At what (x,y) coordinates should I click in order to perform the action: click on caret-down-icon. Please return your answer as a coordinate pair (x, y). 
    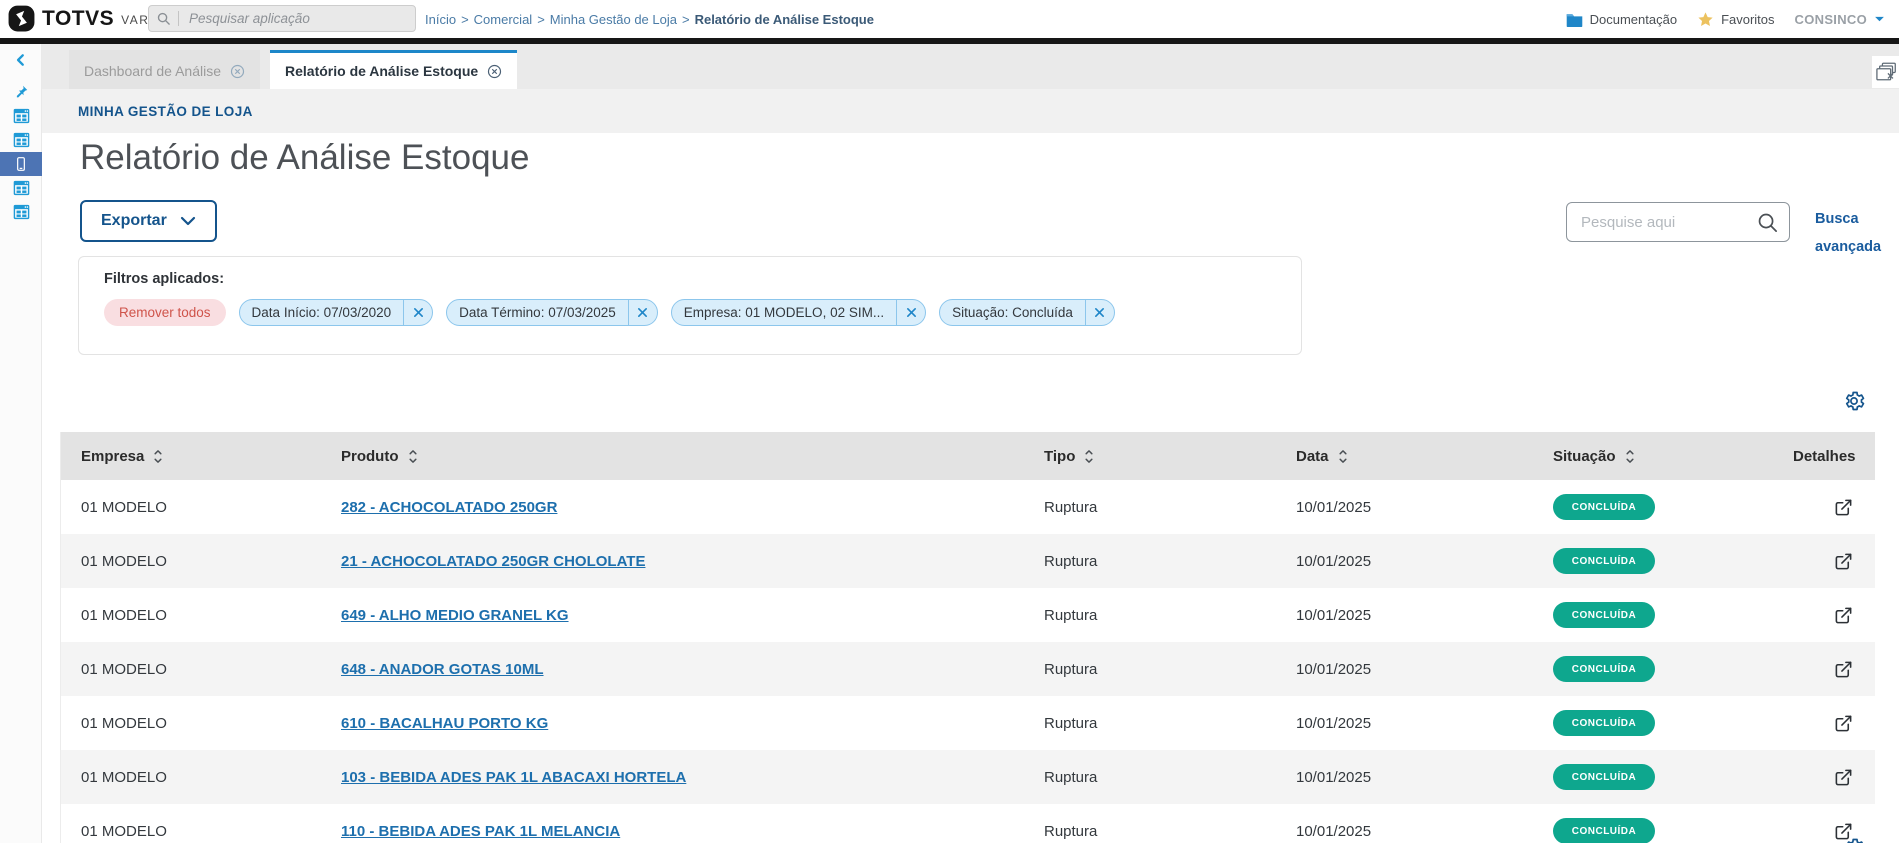
    Looking at the image, I should click on (1879, 18).